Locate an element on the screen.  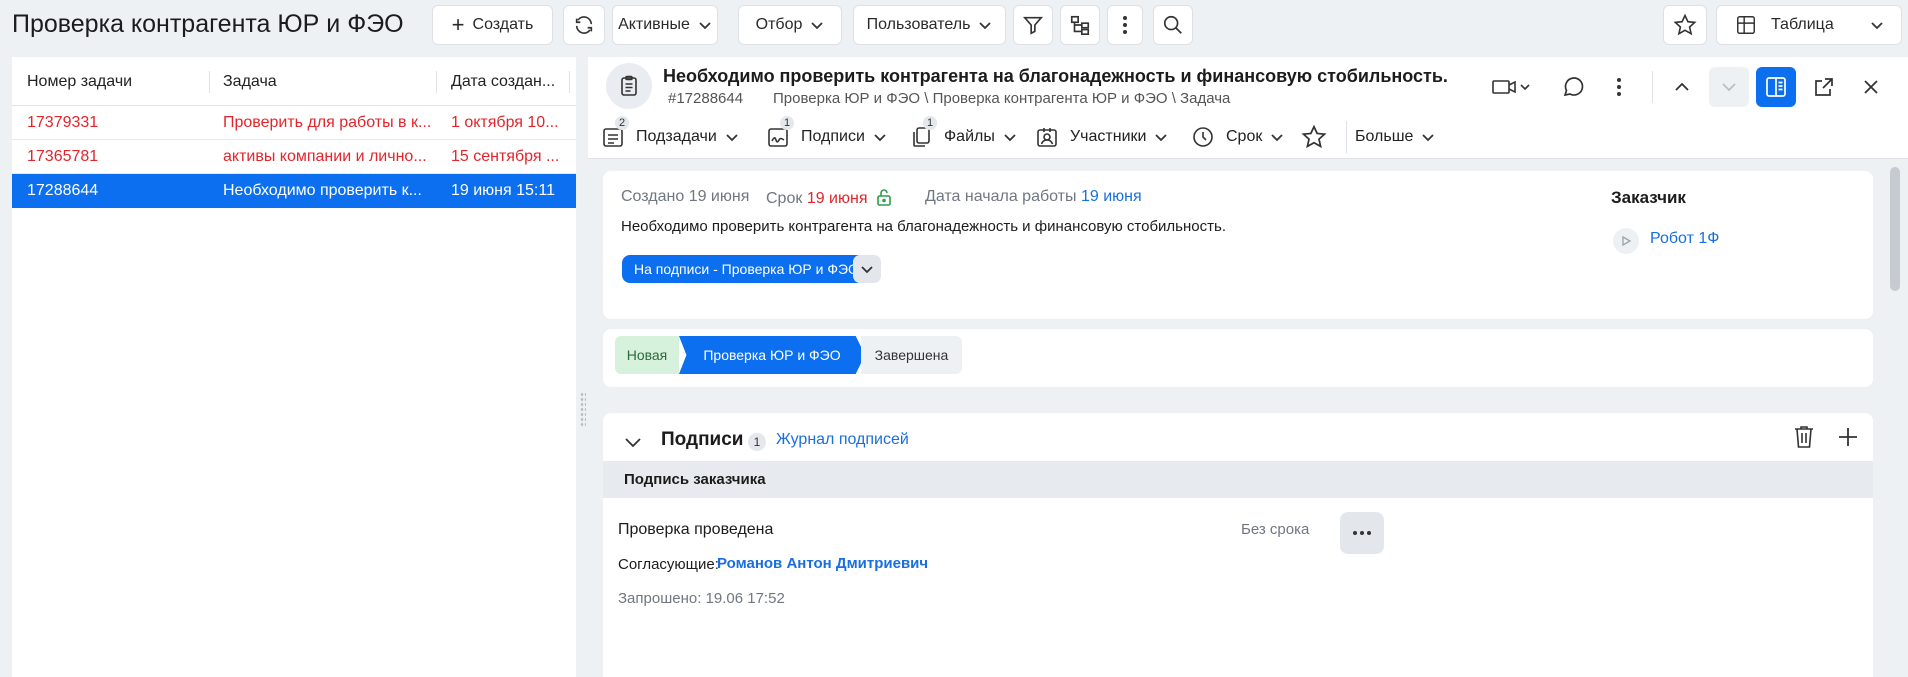
chat-icon is located at coordinates (1573, 87).